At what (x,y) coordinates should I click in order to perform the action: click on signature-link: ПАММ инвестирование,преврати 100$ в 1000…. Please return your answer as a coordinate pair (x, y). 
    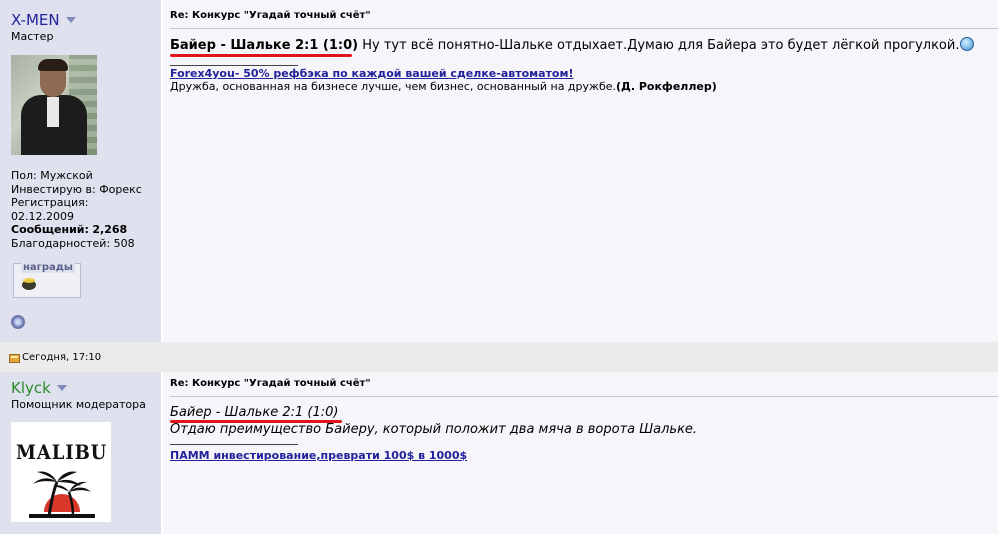
    Looking at the image, I should click on (318, 455).